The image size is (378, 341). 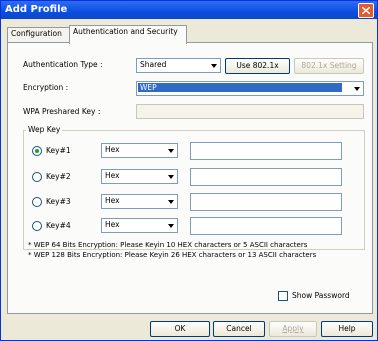 What do you see at coordinates (112, 149) in the screenshot?
I see `key1-format-value: Hex` at bounding box center [112, 149].